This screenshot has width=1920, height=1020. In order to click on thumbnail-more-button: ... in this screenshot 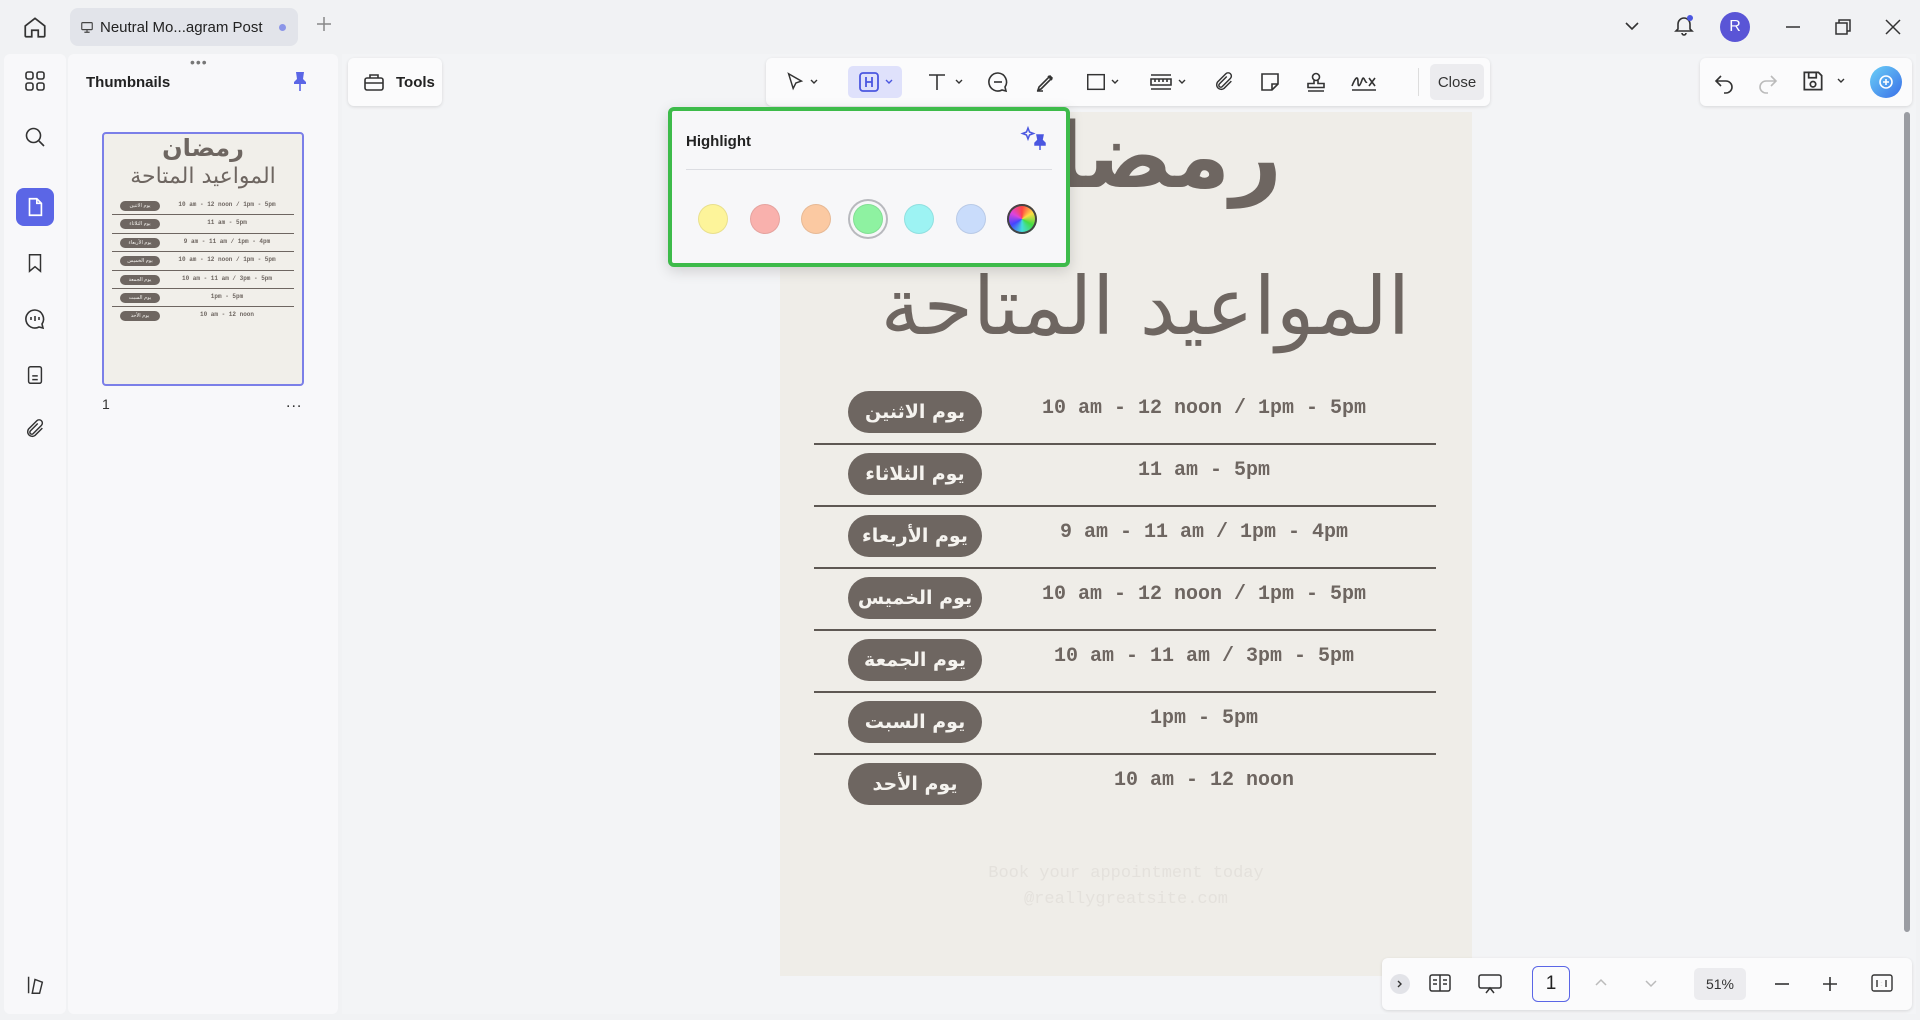, I will do `click(294, 403)`.